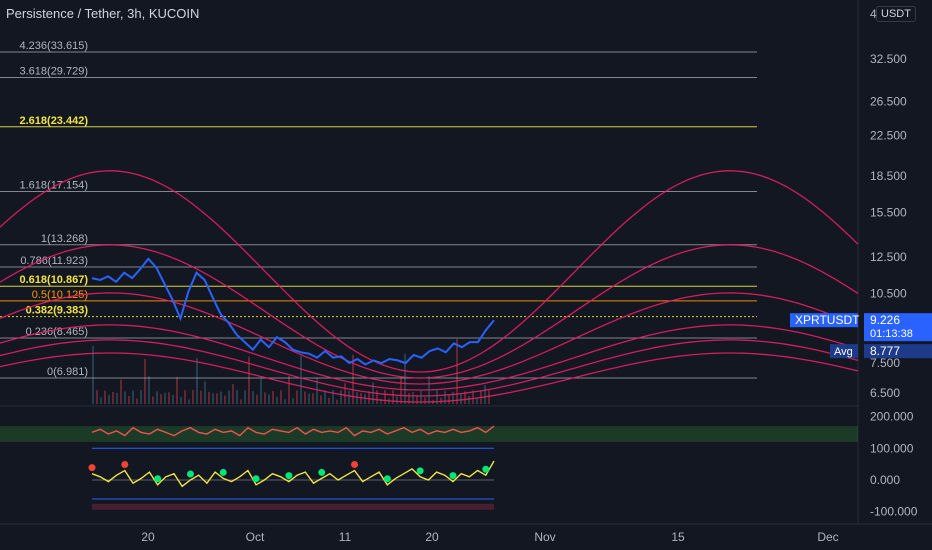 The height and width of the screenshot is (550, 932). What do you see at coordinates (885, 320) in the screenshot?
I see `last-price-value: 9.226` at bounding box center [885, 320].